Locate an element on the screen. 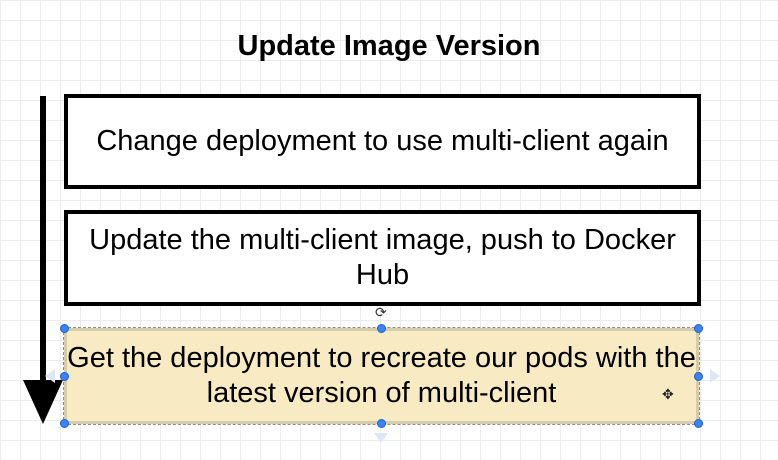 The height and width of the screenshot is (460, 778). resize-handle-bottom-center is located at coordinates (381, 423).